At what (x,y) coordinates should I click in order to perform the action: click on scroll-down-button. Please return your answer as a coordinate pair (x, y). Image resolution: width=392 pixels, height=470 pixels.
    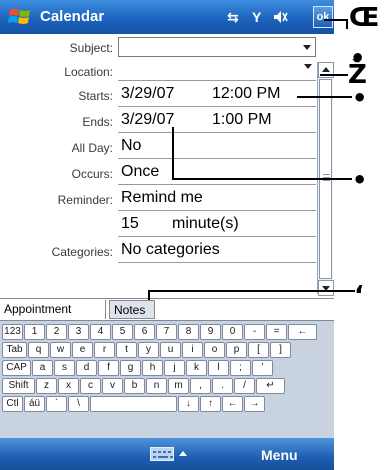
    Looking at the image, I should click on (326, 288).